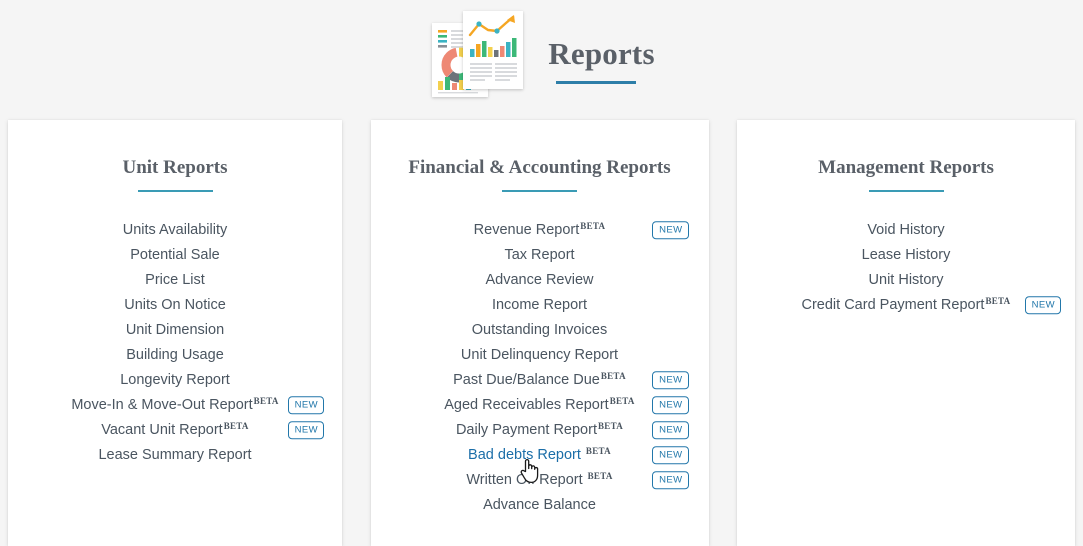 This screenshot has width=1083, height=546. I want to click on list-item: Lease History, so click(906, 255).